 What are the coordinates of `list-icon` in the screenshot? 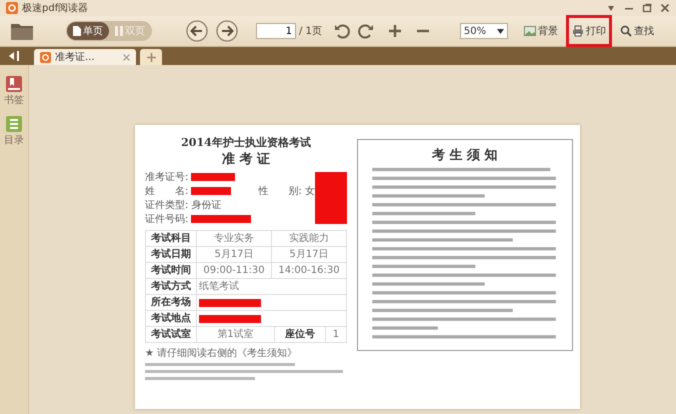 It's located at (14, 124).